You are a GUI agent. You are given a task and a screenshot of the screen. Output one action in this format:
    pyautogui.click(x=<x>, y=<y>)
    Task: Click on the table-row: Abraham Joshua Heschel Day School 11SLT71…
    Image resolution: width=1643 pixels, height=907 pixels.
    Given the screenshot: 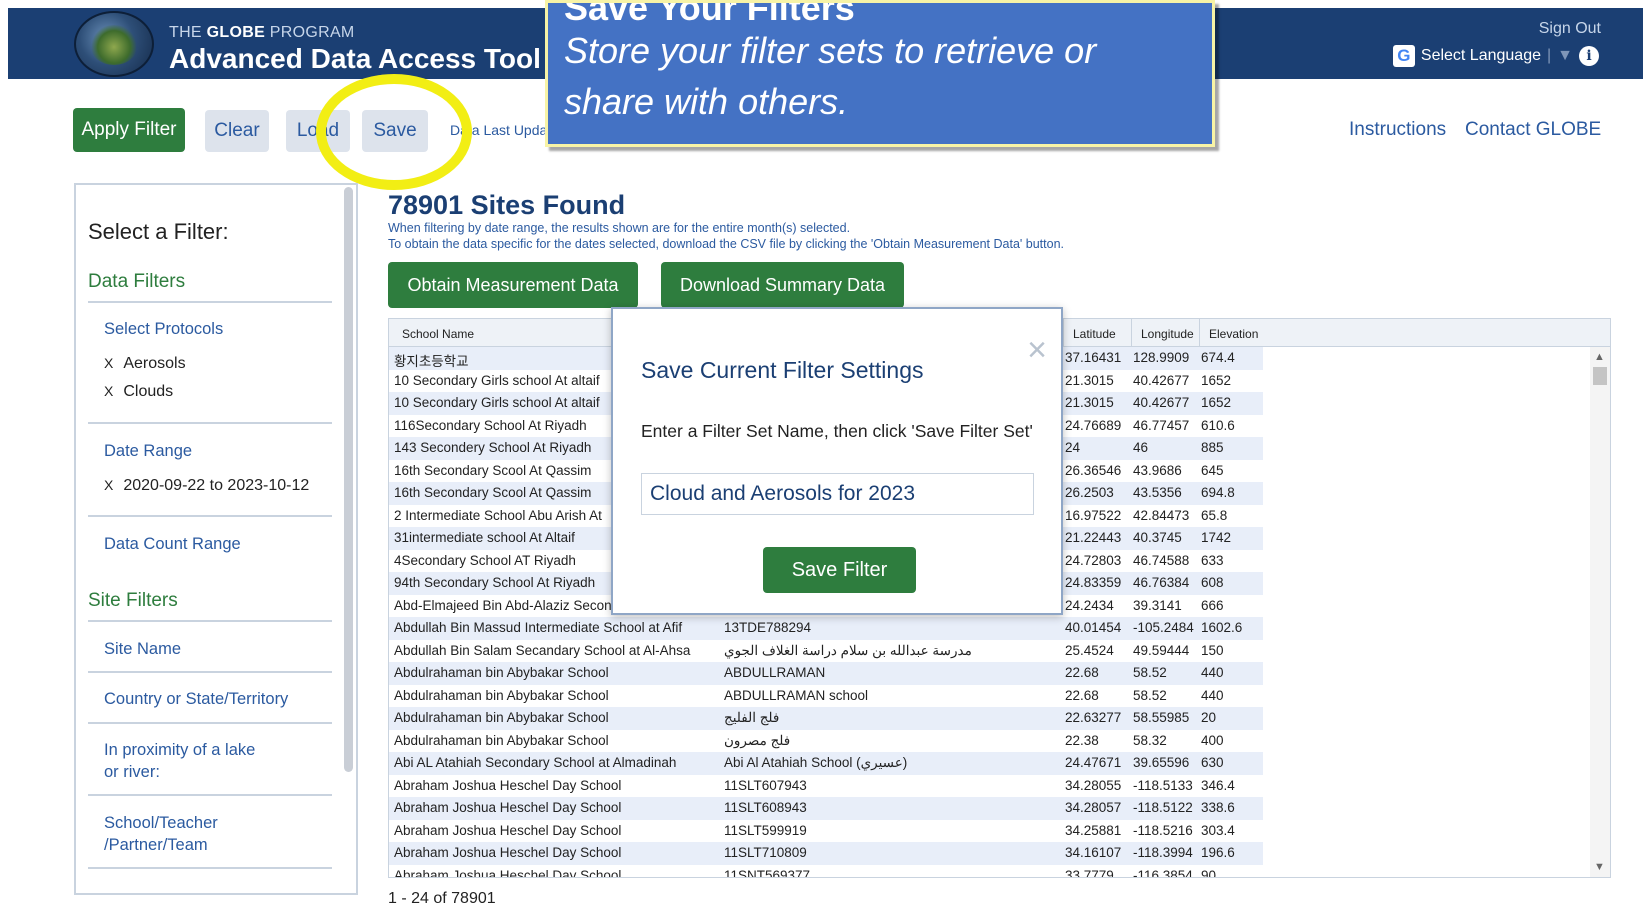 What is the action you would take?
    pyautogui.click(x=989, y=853)
    